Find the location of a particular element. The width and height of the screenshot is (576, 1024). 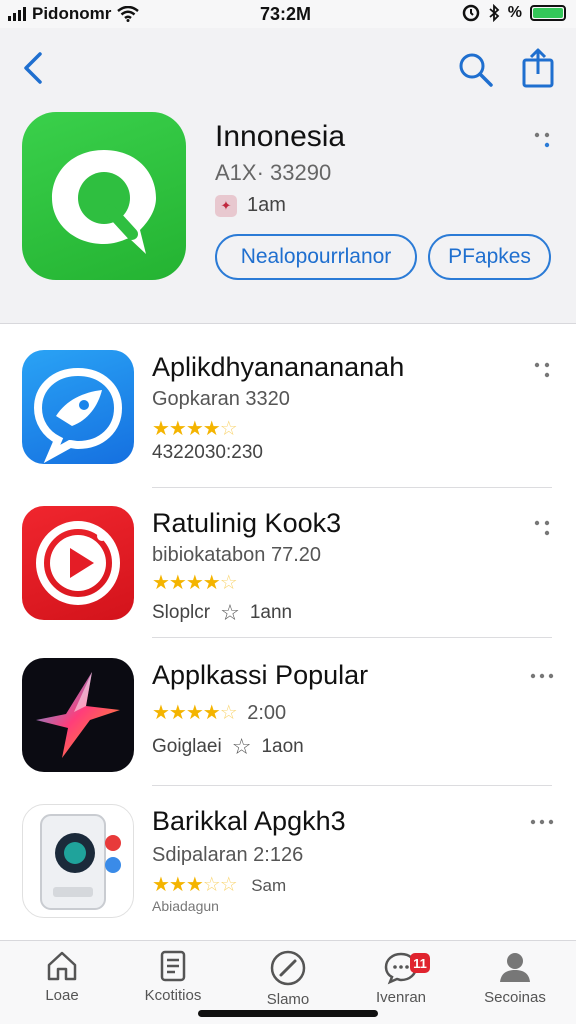

tab-profile: Secoinas is located at coordinates (515, 977).